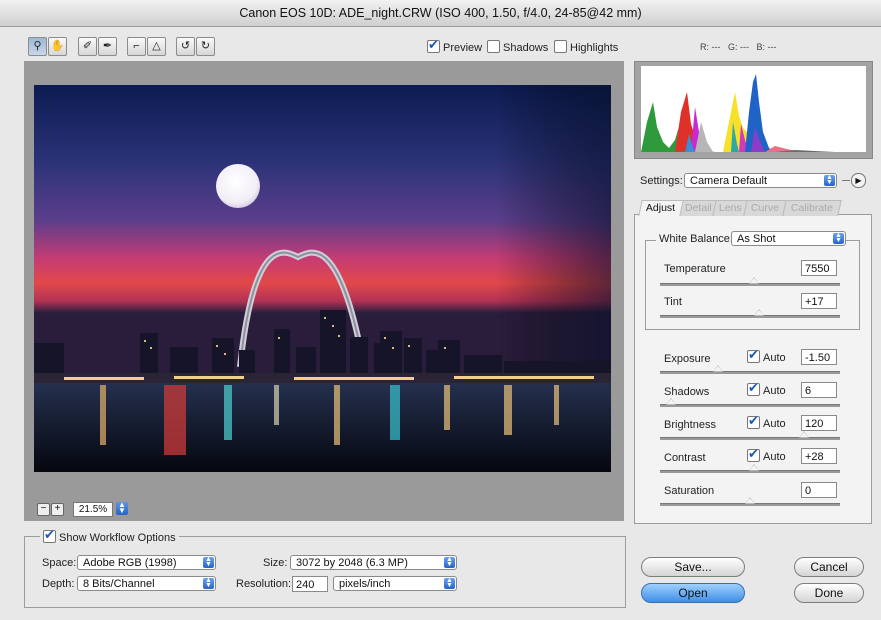 Image resolution: width=881 pixels, height=620 pixels. I want to click on contrast-field: +28, so click(819, 456).